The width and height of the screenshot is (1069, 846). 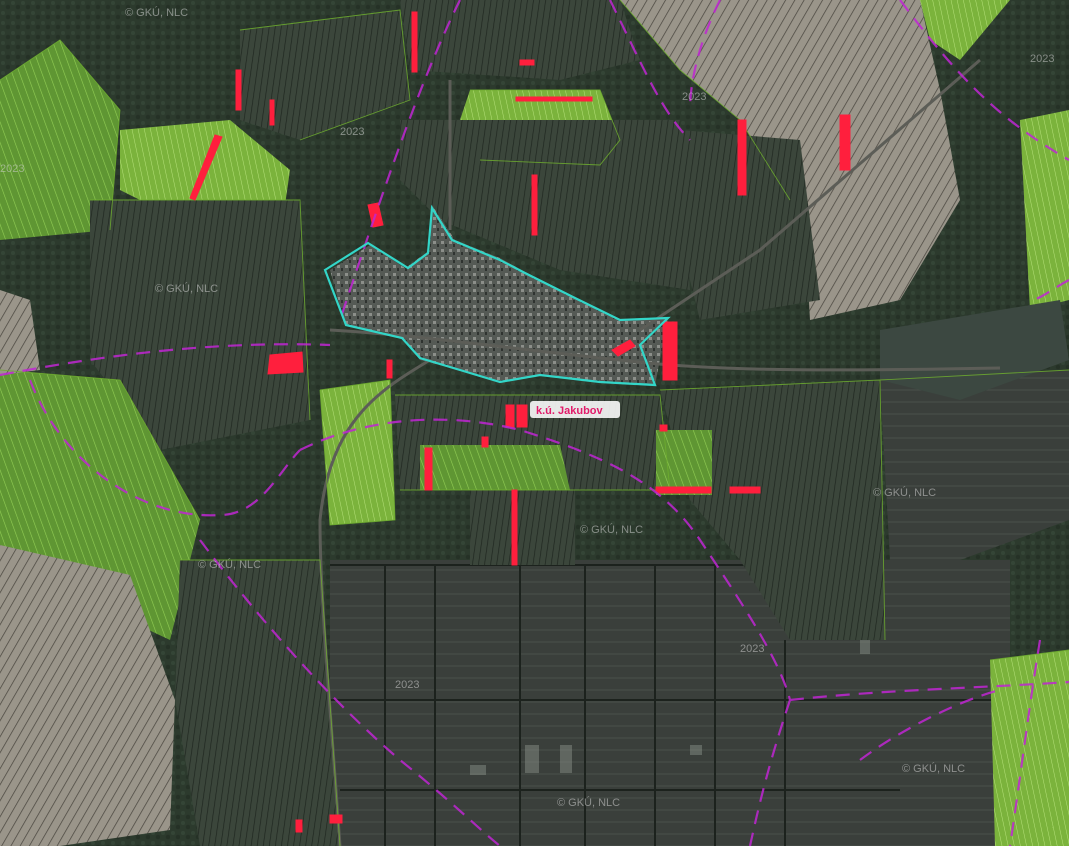 I want to click on cadastral-area-label: k.ú. Jakubov, so click(x=575, y=409).